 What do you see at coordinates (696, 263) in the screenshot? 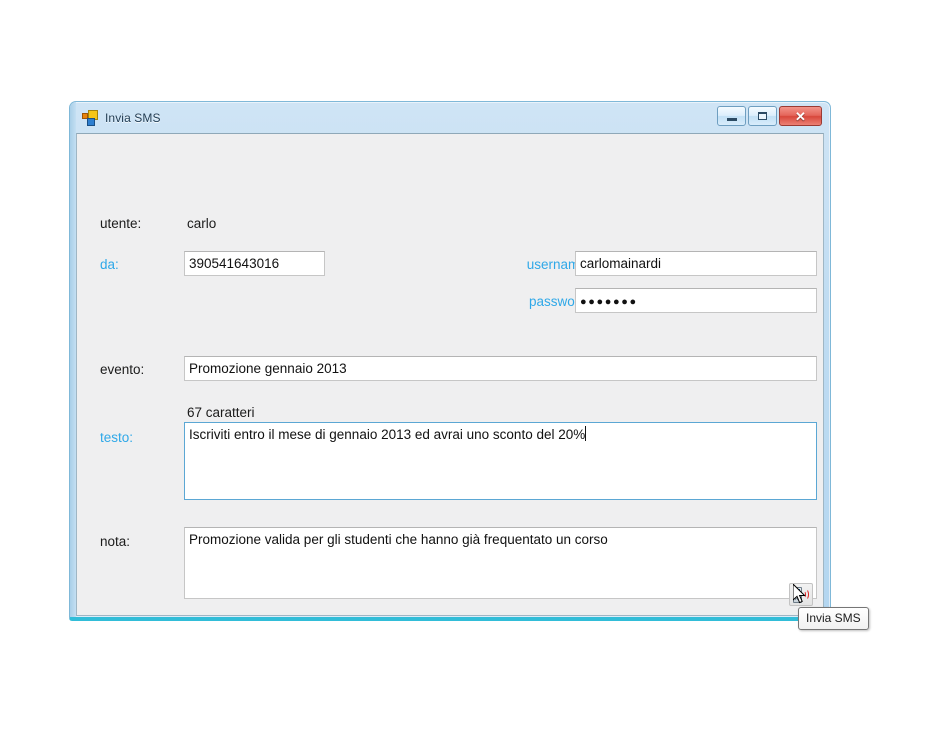
I see `username-skebby-input: carlomainardi` at bounding box center [696, 263].